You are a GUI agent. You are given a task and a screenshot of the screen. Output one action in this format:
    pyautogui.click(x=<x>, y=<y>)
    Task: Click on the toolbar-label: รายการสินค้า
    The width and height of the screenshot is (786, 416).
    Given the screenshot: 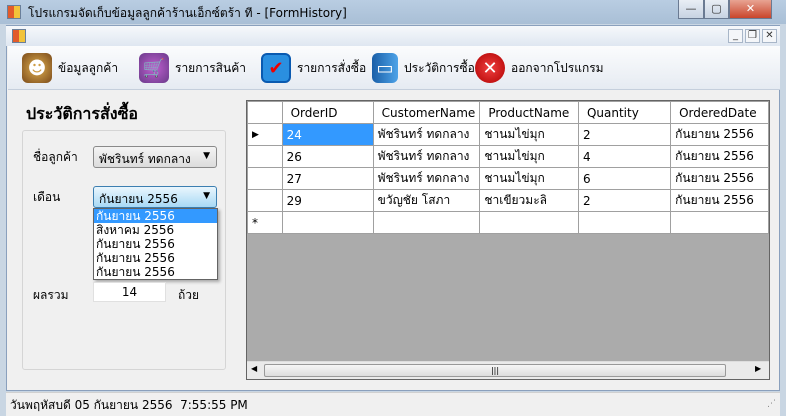 What is the action you would take?
    pyautogui.click(x=210, y=67)
    